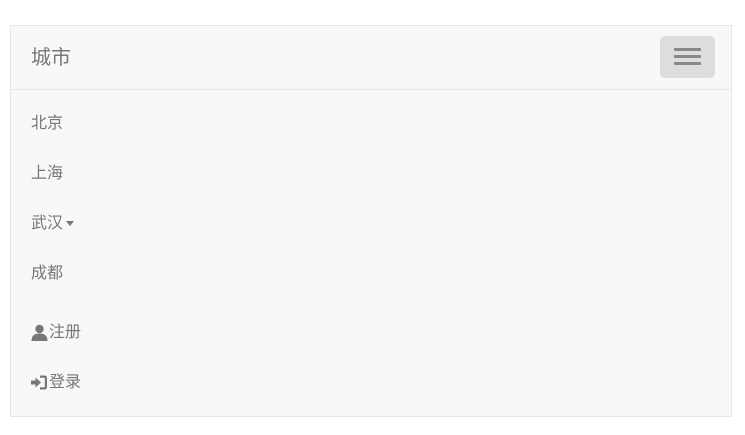 This screenshot has height=435, width=745. I want to click on nav-item-wuhan: 武汉, so click(53, 223).